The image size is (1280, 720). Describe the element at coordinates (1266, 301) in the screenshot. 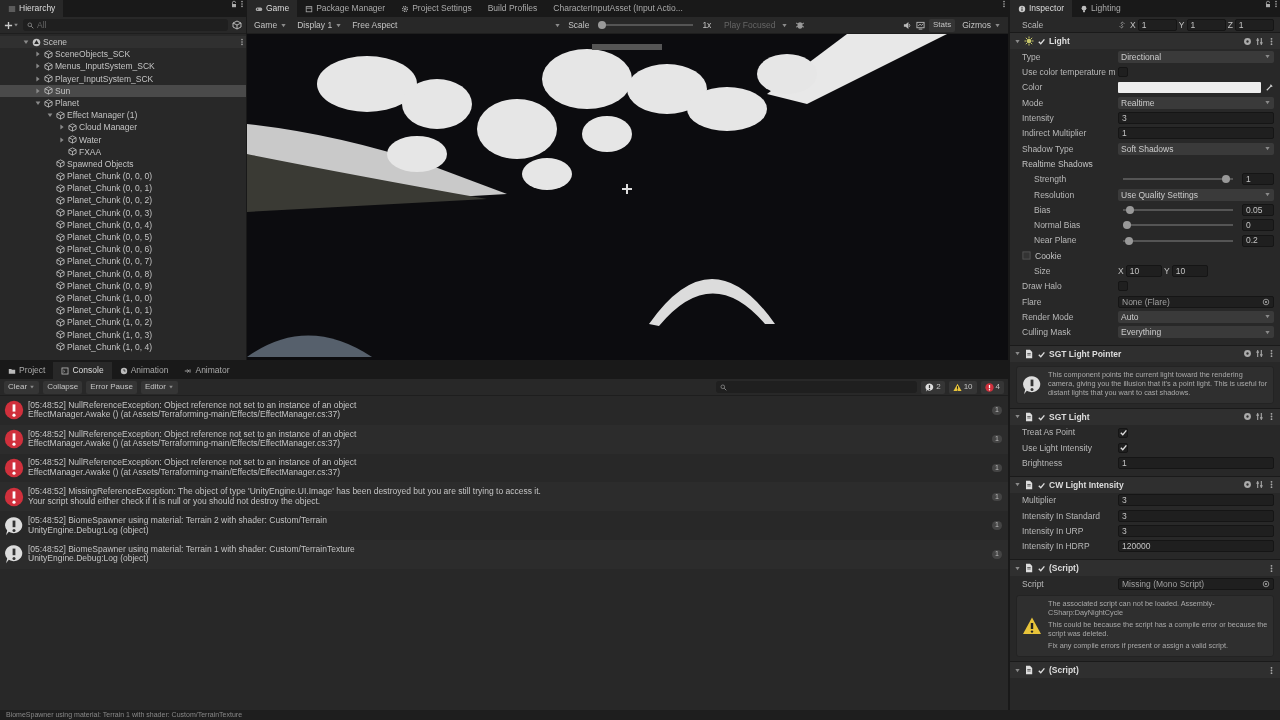

I see `object-picker-icon` at that location.